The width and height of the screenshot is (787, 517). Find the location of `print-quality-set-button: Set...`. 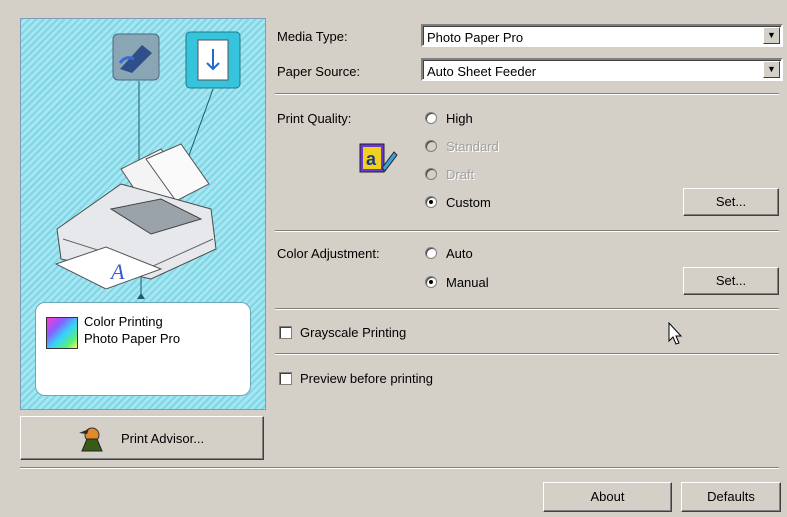

print-quality-set-button: Set... is located at coordinates (731, 202).